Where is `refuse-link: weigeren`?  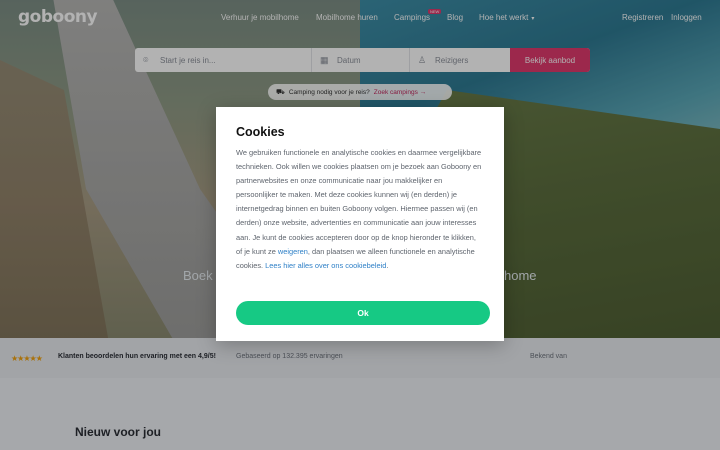
refuse-link: weigeren is located at coordinates (293, 251).